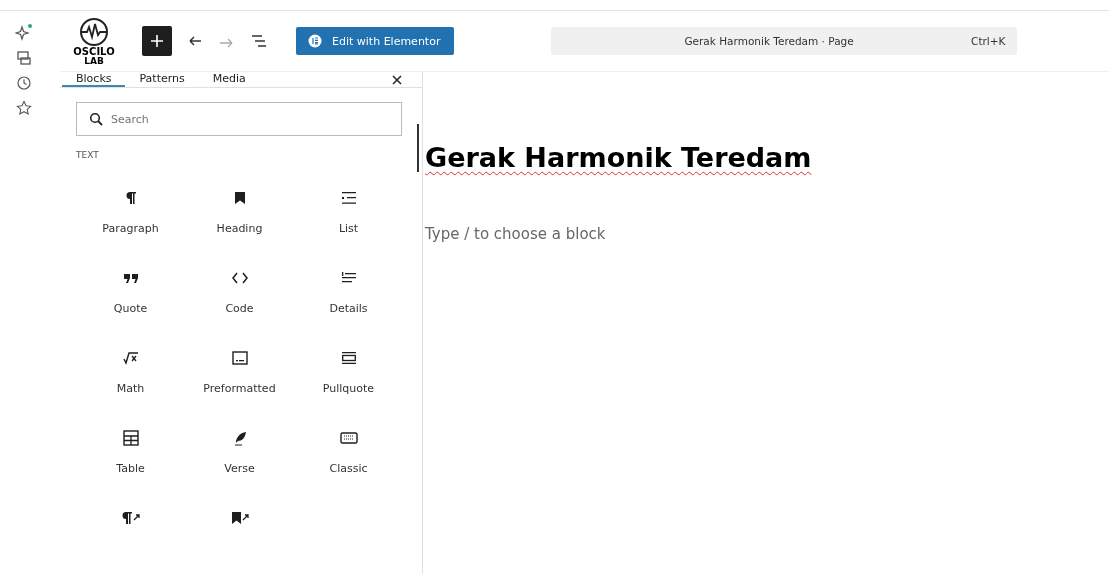  I want to click on close-icon, so click(397, 79).